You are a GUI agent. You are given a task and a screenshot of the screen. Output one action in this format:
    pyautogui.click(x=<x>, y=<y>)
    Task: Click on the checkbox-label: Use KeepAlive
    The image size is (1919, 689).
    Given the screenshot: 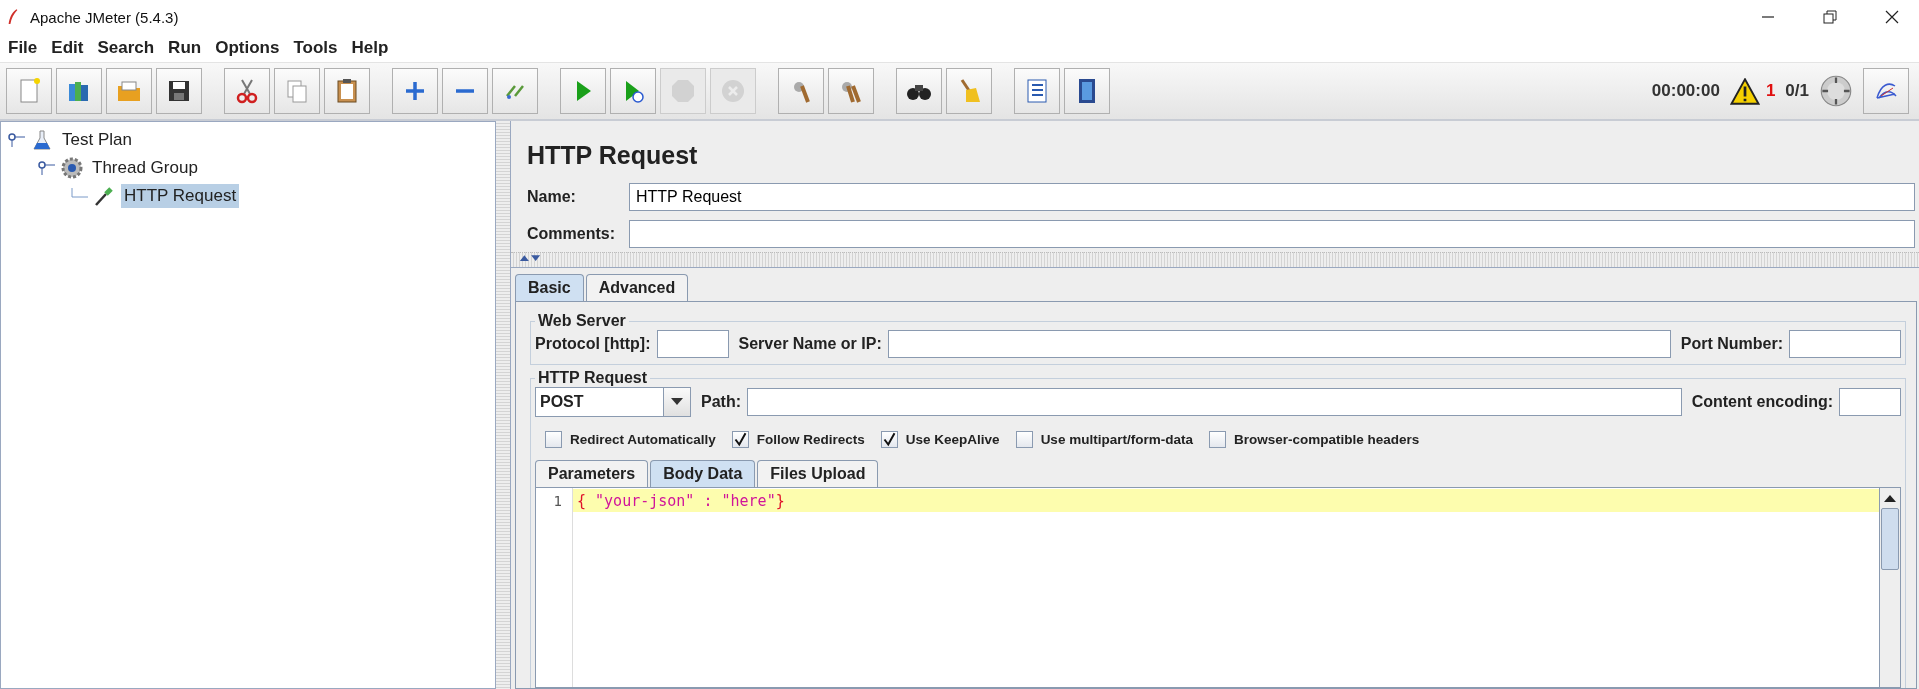 What is the action you would take?
    pyautogui.click(x=952, y=439)
    